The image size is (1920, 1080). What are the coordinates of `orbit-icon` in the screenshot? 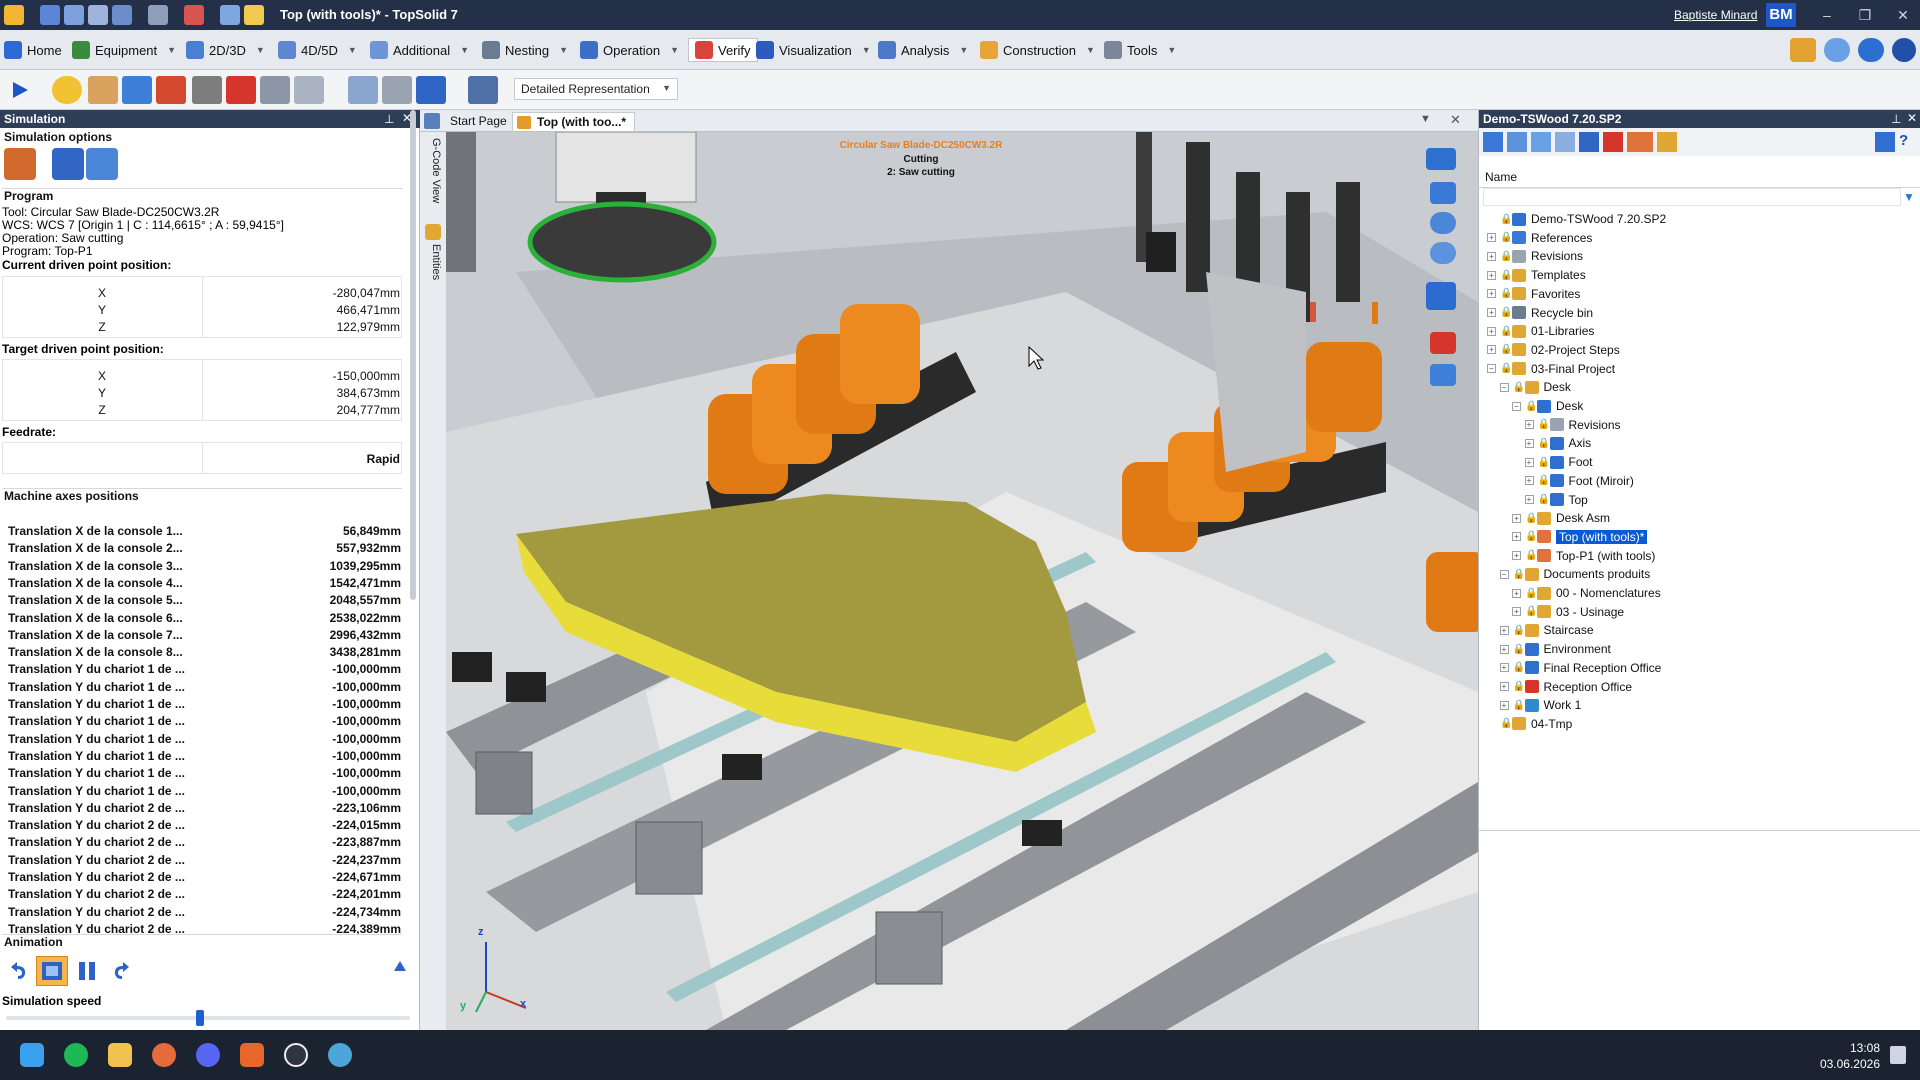 It's located at (1443, 223).